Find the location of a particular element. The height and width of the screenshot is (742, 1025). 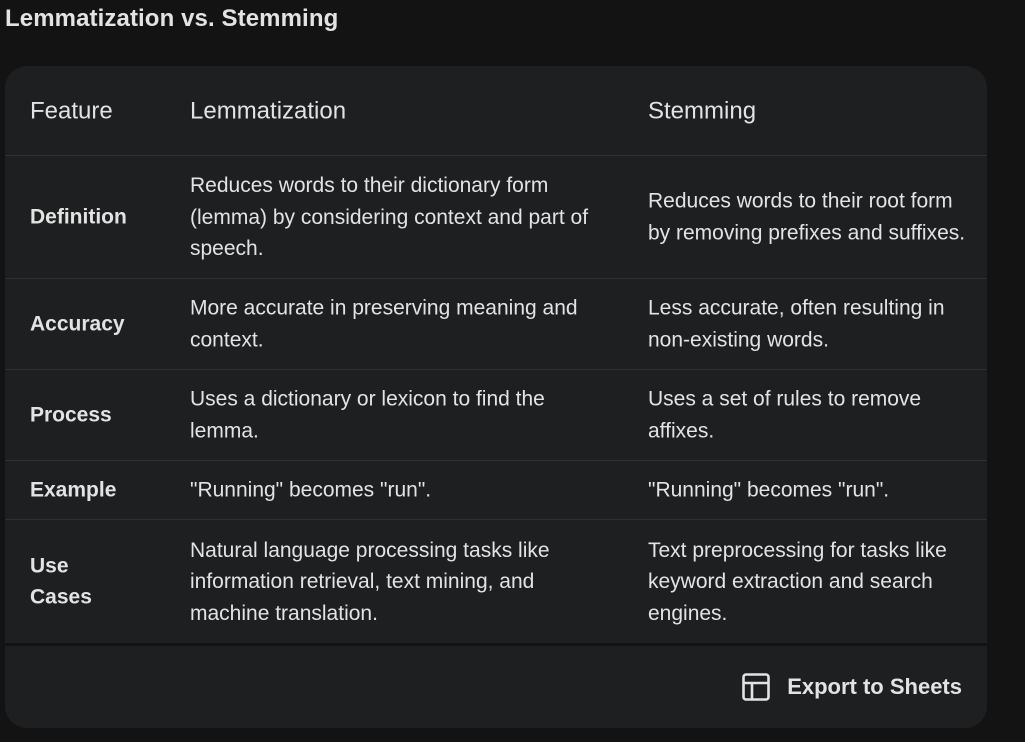

row-feature: Use Cases is located at coordinates (61, 581).